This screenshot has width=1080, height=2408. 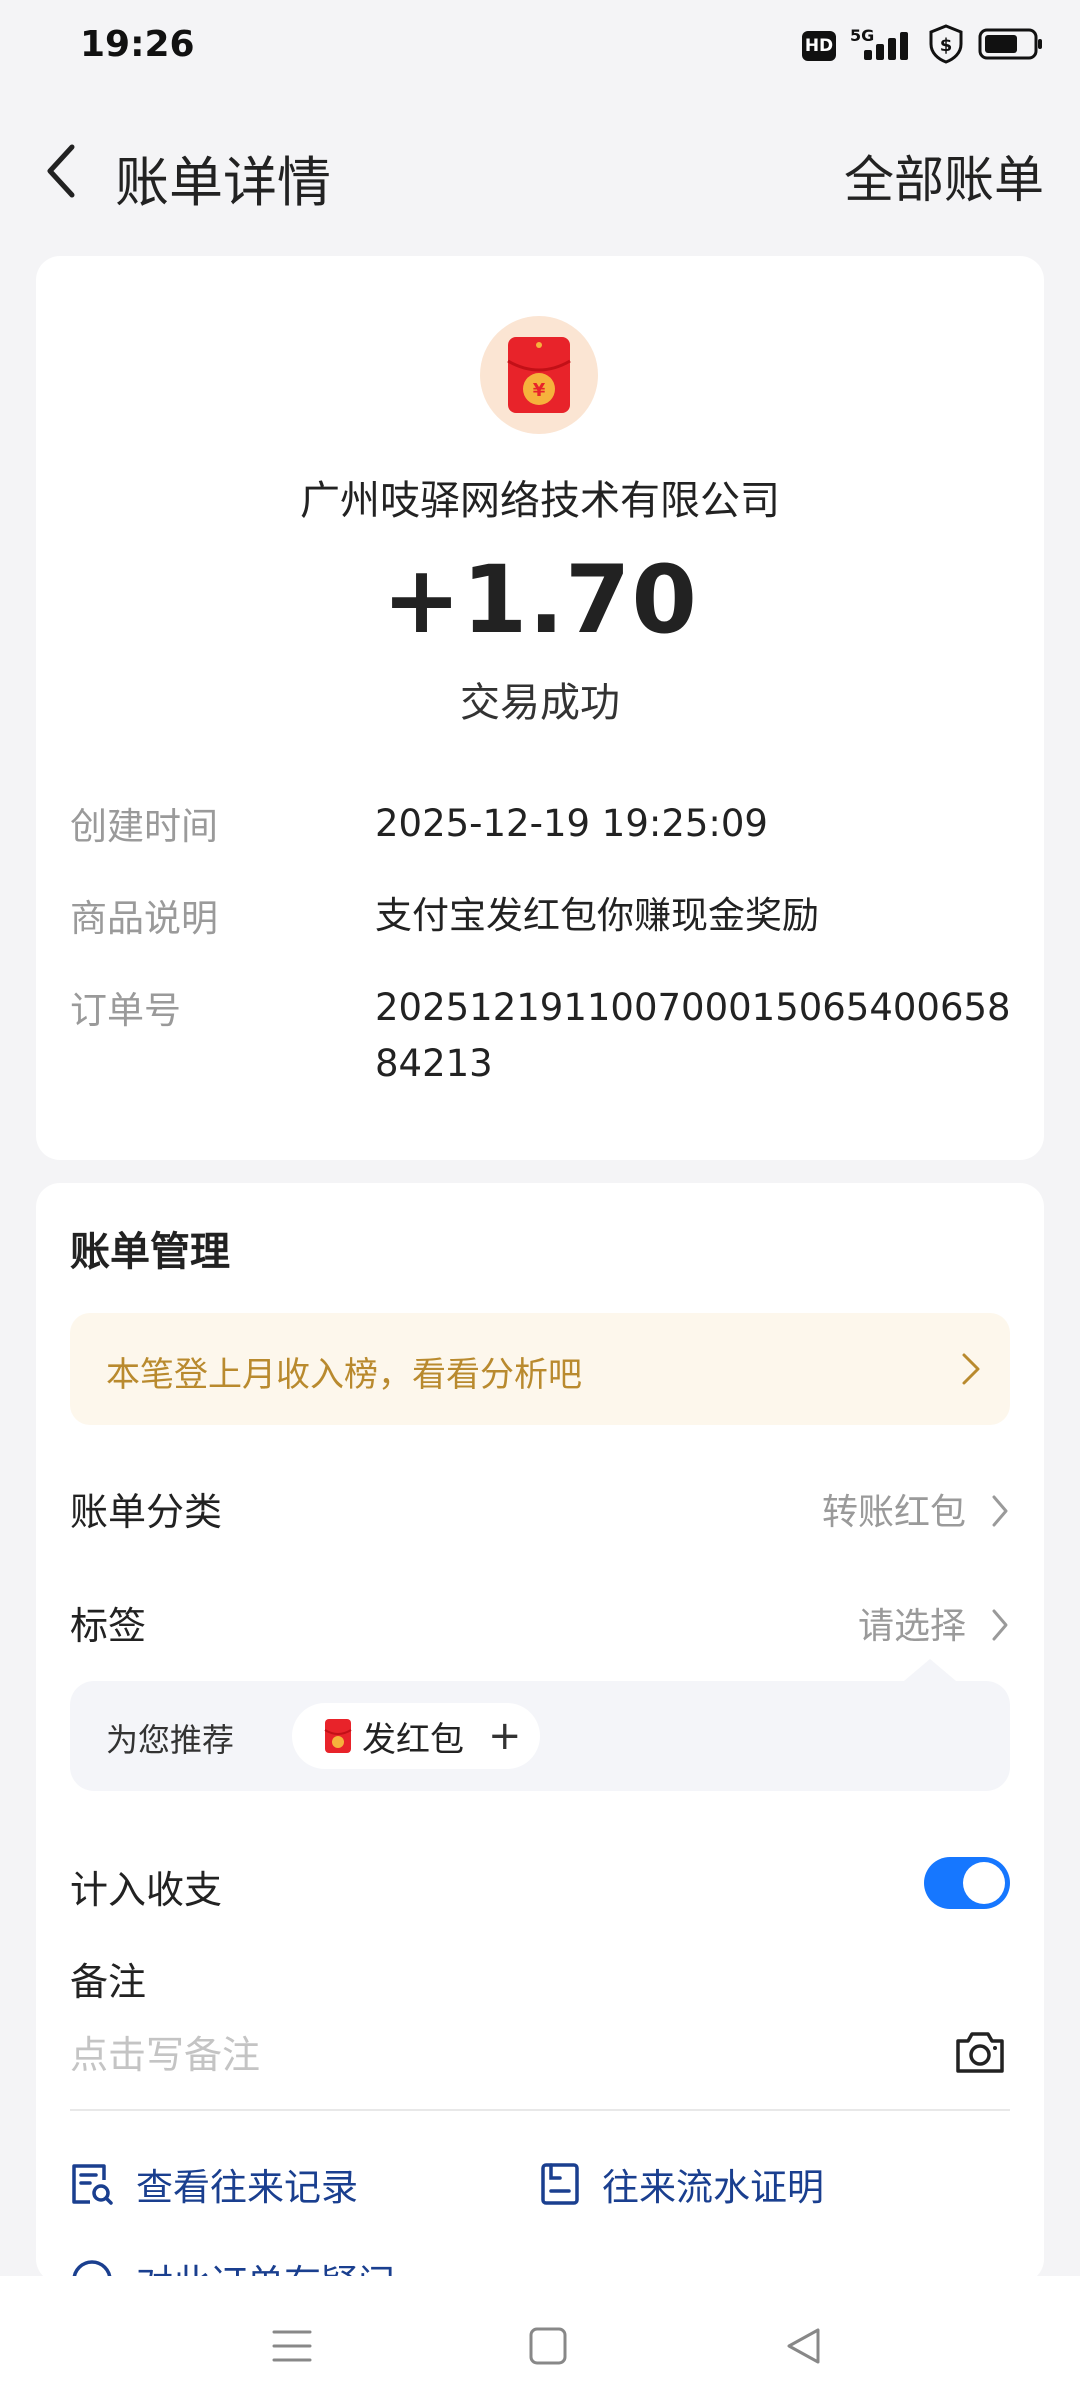 What do you see at coordinates (882, 45) in the screenshot?
I see `signal-icon: 5G` at bounding box center [882, 45].